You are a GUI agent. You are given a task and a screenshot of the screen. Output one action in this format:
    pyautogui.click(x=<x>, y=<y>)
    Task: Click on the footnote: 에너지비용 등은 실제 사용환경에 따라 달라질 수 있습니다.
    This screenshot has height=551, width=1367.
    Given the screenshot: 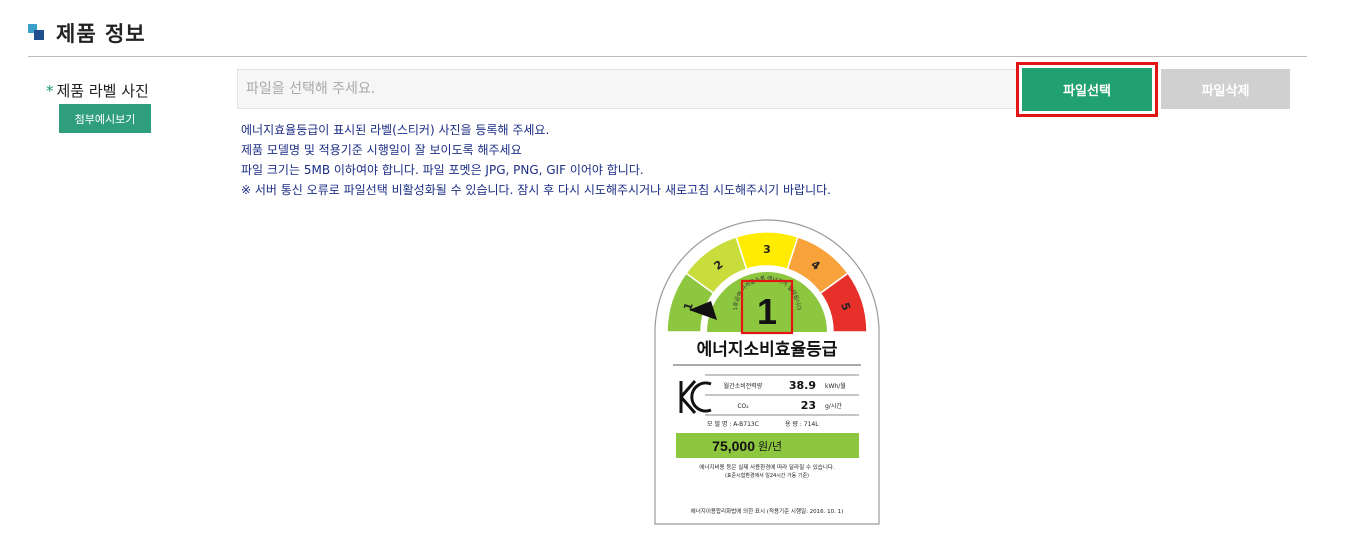 What is the action you would take?
    pyautogui.click(x=767, y=467)
    